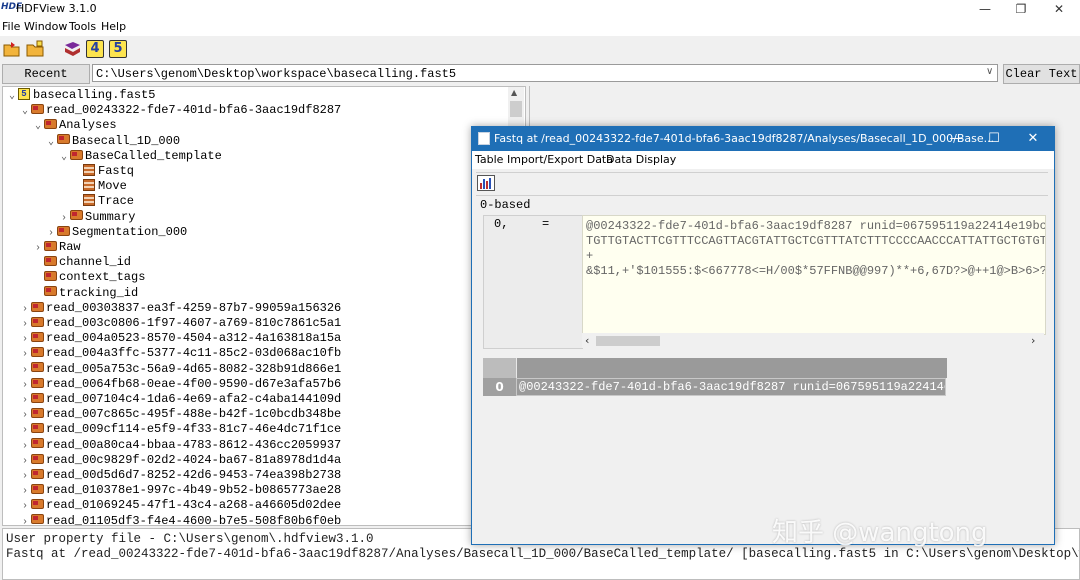 This screenshot has height=580, width=1080. Describe the element at coordinates (1021, 9) in the screenshot. I see `restore-button: ❐` at that location.